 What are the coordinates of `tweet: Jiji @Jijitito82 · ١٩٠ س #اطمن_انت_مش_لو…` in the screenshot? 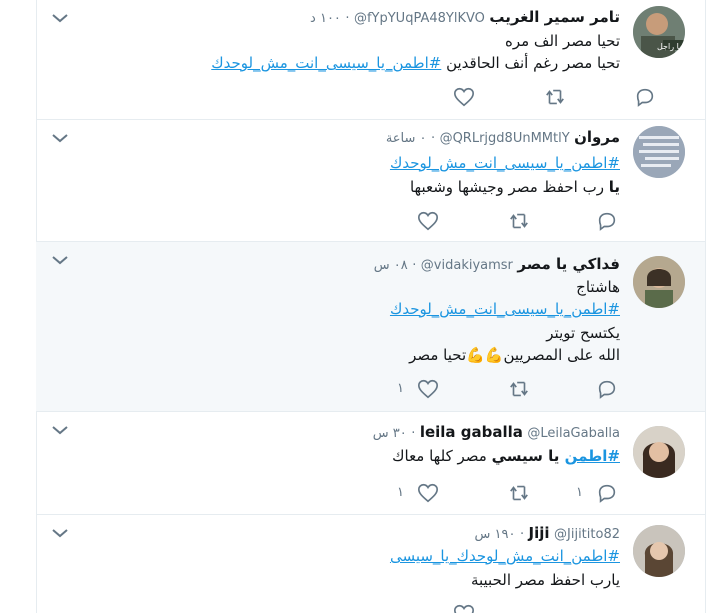 It's located at (371, 564).